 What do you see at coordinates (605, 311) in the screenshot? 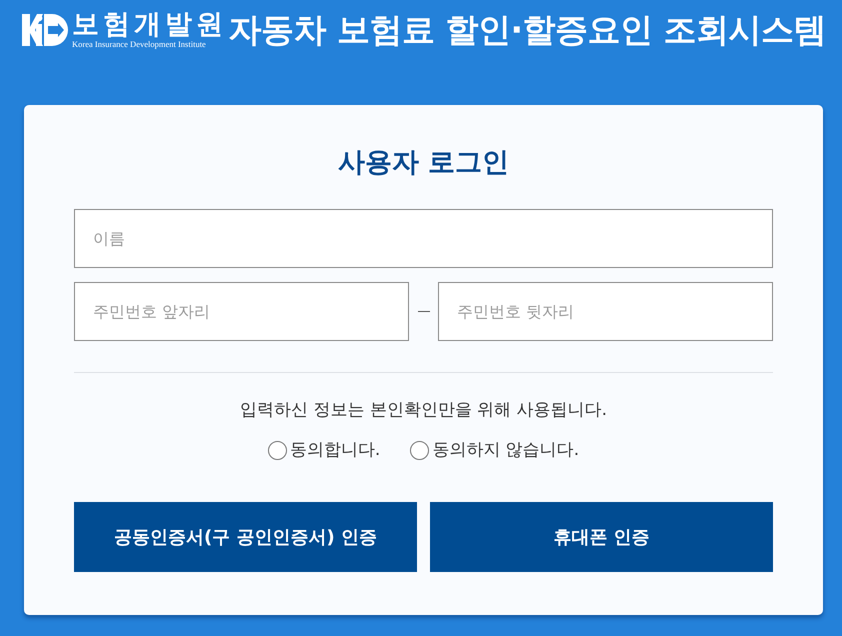
I see `id-back-input-field: 주민번호 뒷자리` at bounding box center [605, 311].